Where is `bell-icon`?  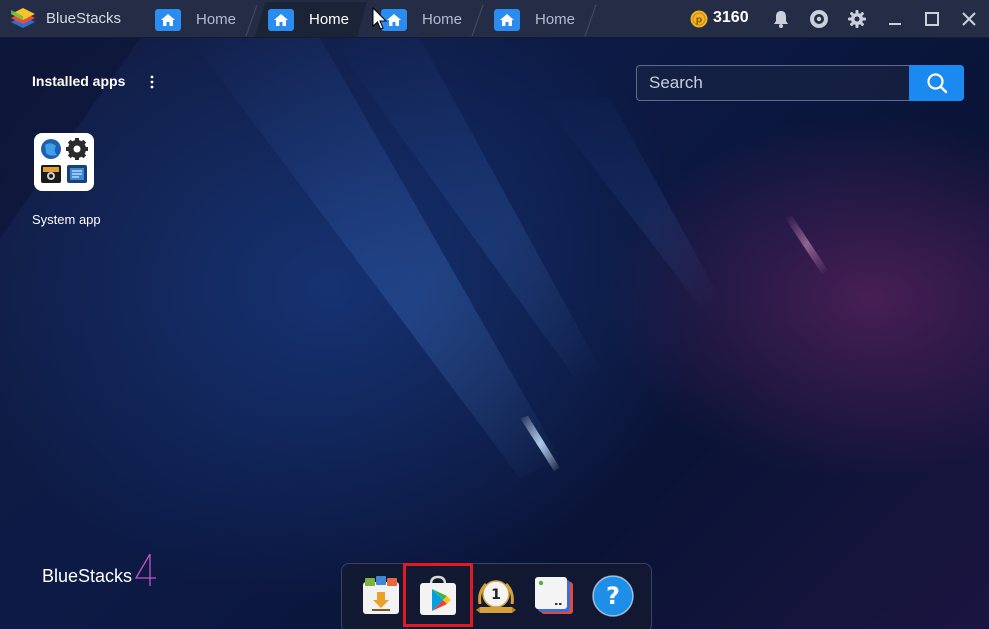 bell-icon is located at coordinates (781, 19).